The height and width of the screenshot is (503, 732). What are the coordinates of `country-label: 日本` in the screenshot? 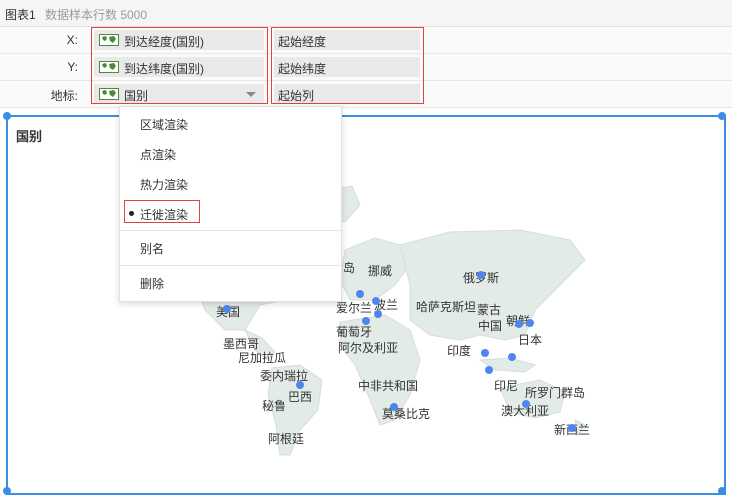 It's located at (530, 340).